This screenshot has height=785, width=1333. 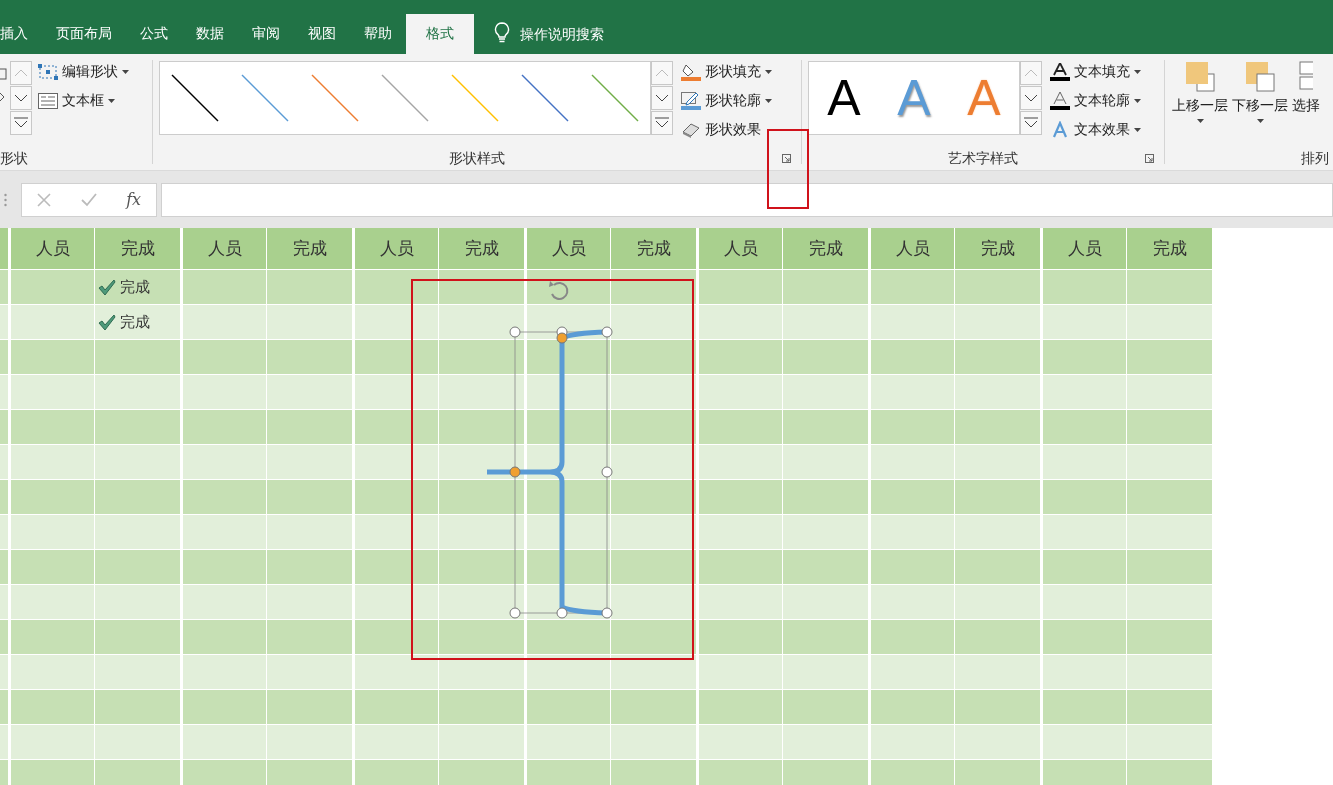 I want to click on selection-pane-icon, so click(x=1306, y=77).